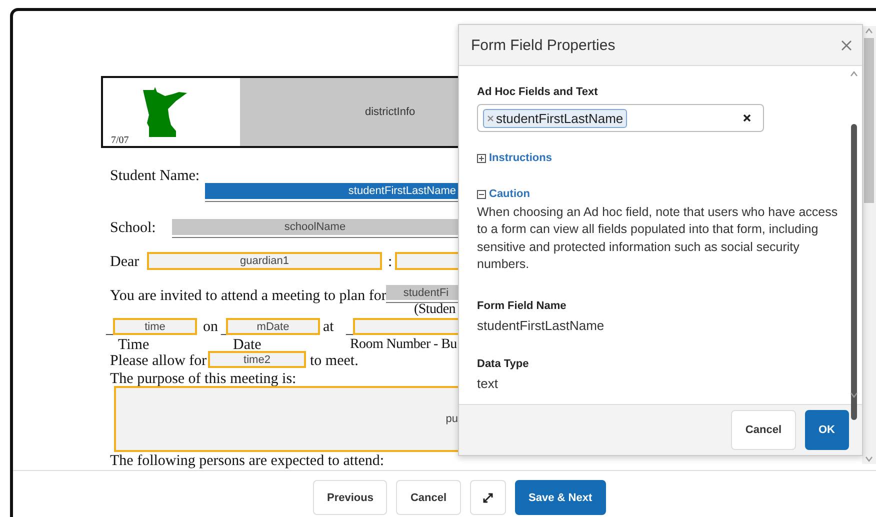 This screenshot has height=517, width=876. I want to click on document-text: Date, so click(247, 345).